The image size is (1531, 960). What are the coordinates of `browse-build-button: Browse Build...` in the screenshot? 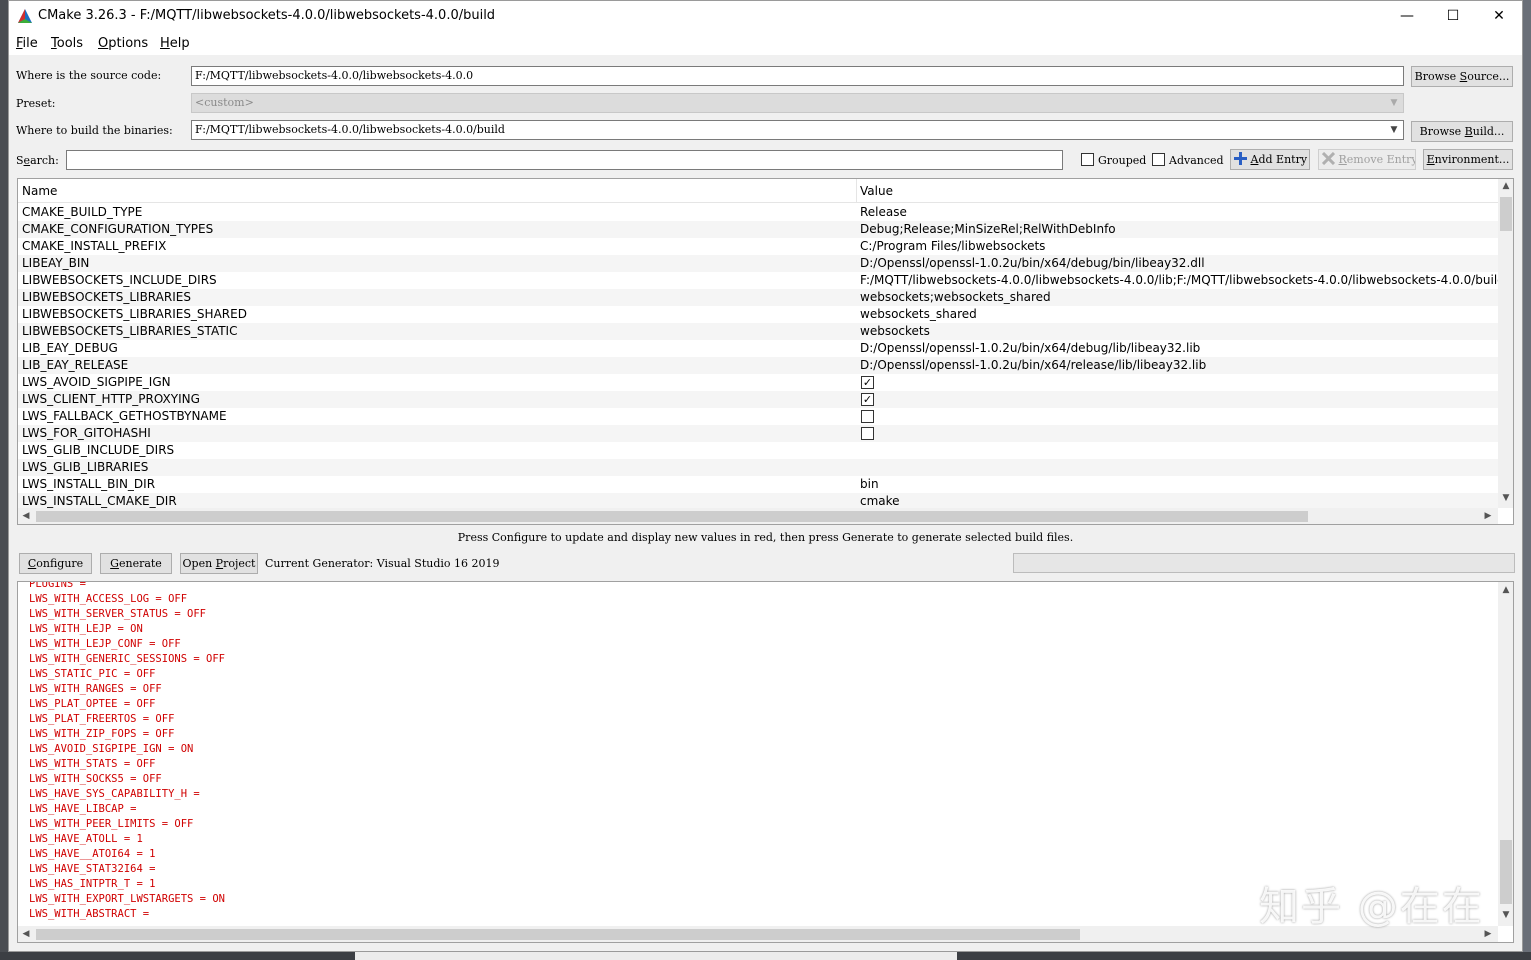 It's located at (1462, 131).